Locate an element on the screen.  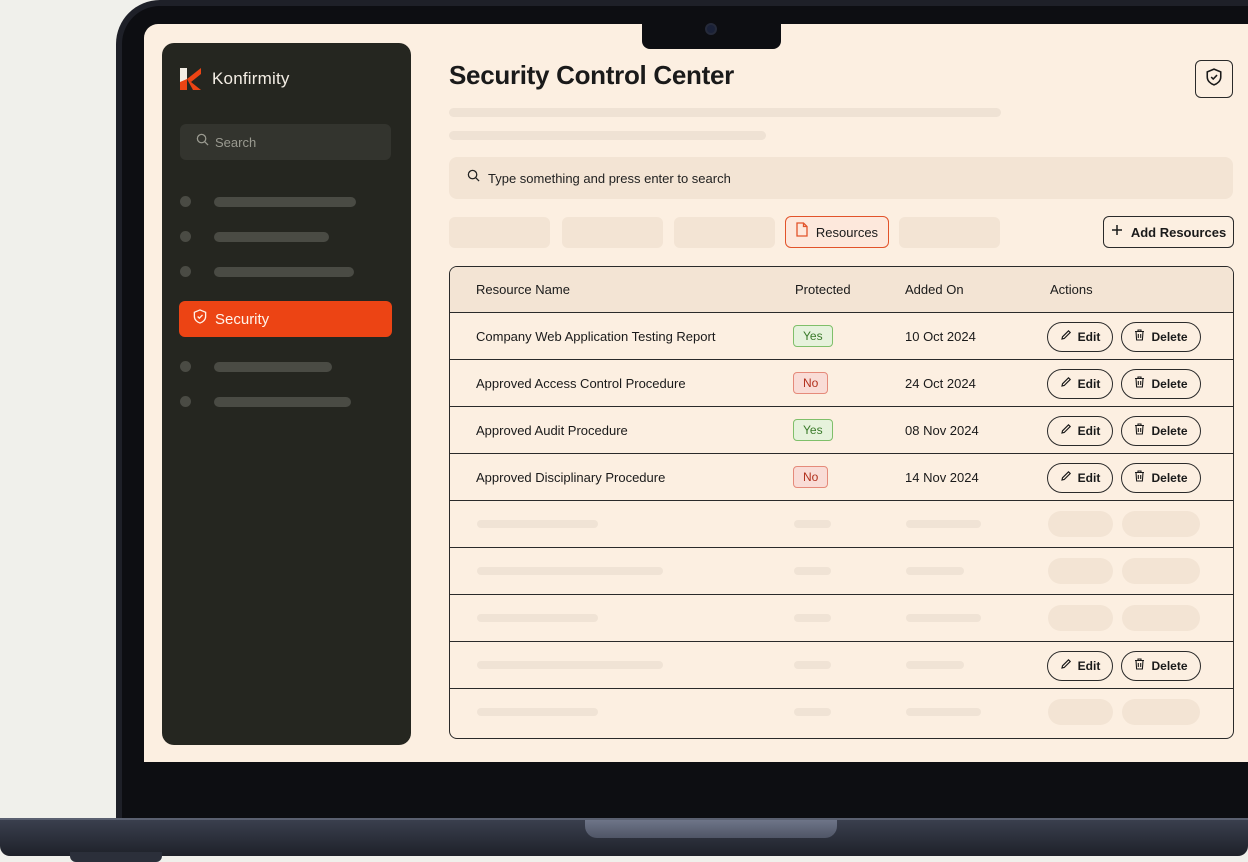
add-resources-button: Add Resources is located at coordinates (1168, 232).